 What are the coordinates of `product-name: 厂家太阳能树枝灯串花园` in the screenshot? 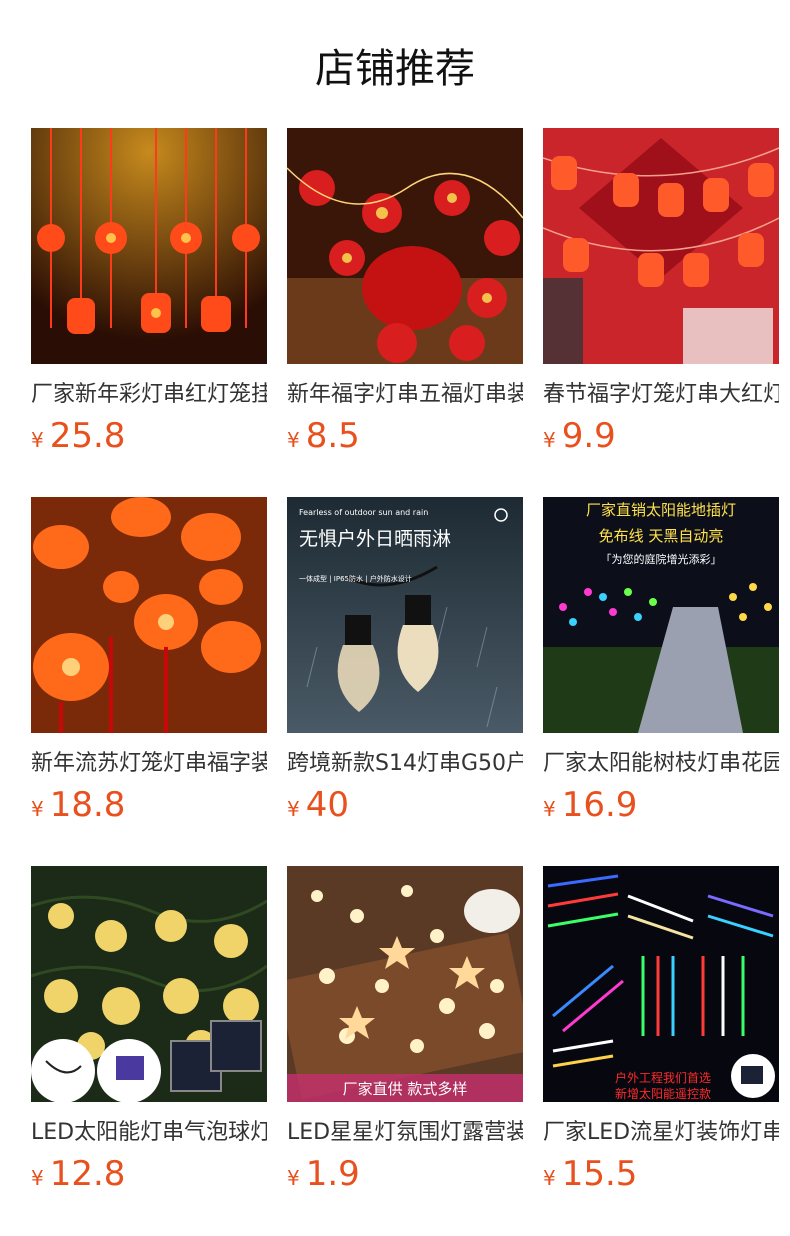 It's located at (661, 764).